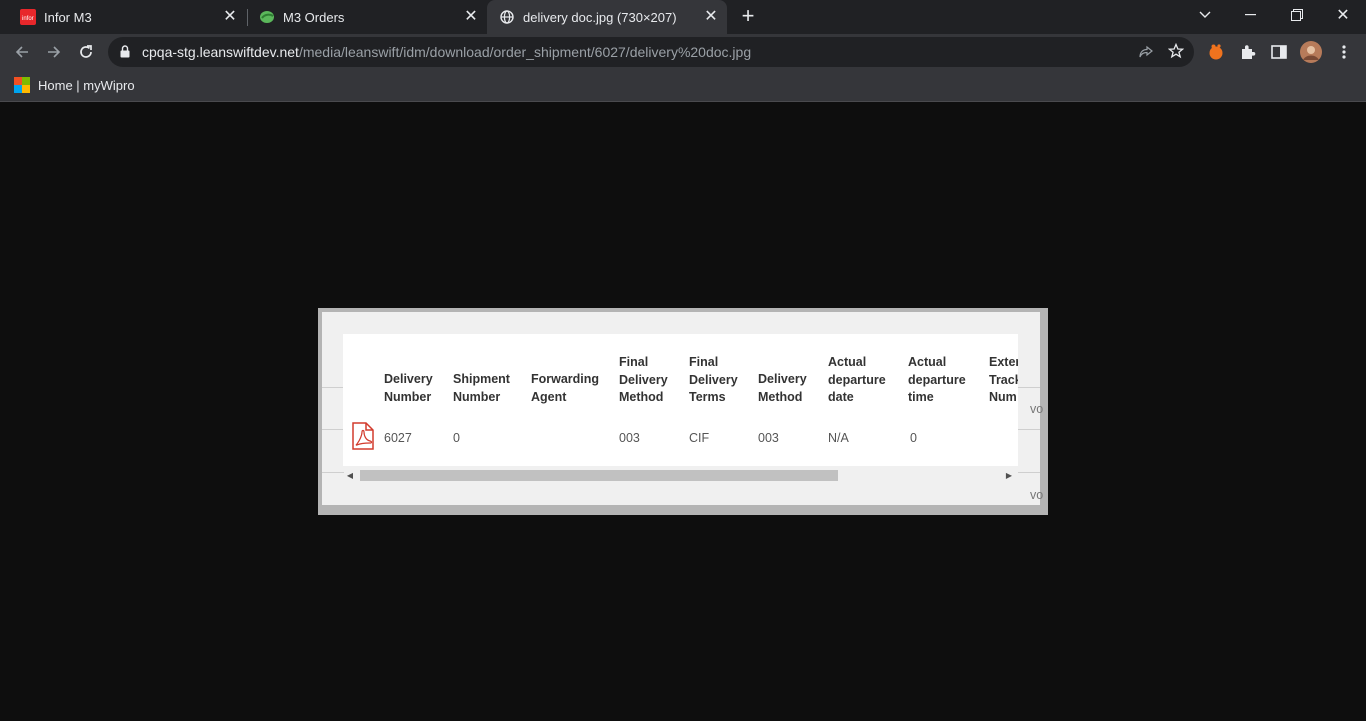  Describe the element at coordinates (1009, 475) in the screenshot. I see `scroll-right-arrow-icon: ▶` at that location.